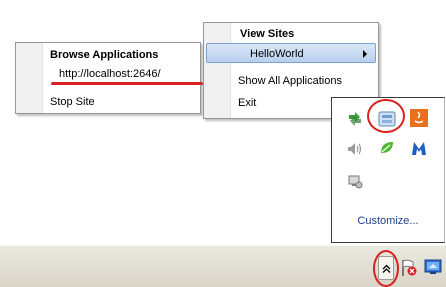 The image size is (446, 287). Describe the element at coordinates (247, 103) in the screenshot. I see `exit-label: Exit` at that location.